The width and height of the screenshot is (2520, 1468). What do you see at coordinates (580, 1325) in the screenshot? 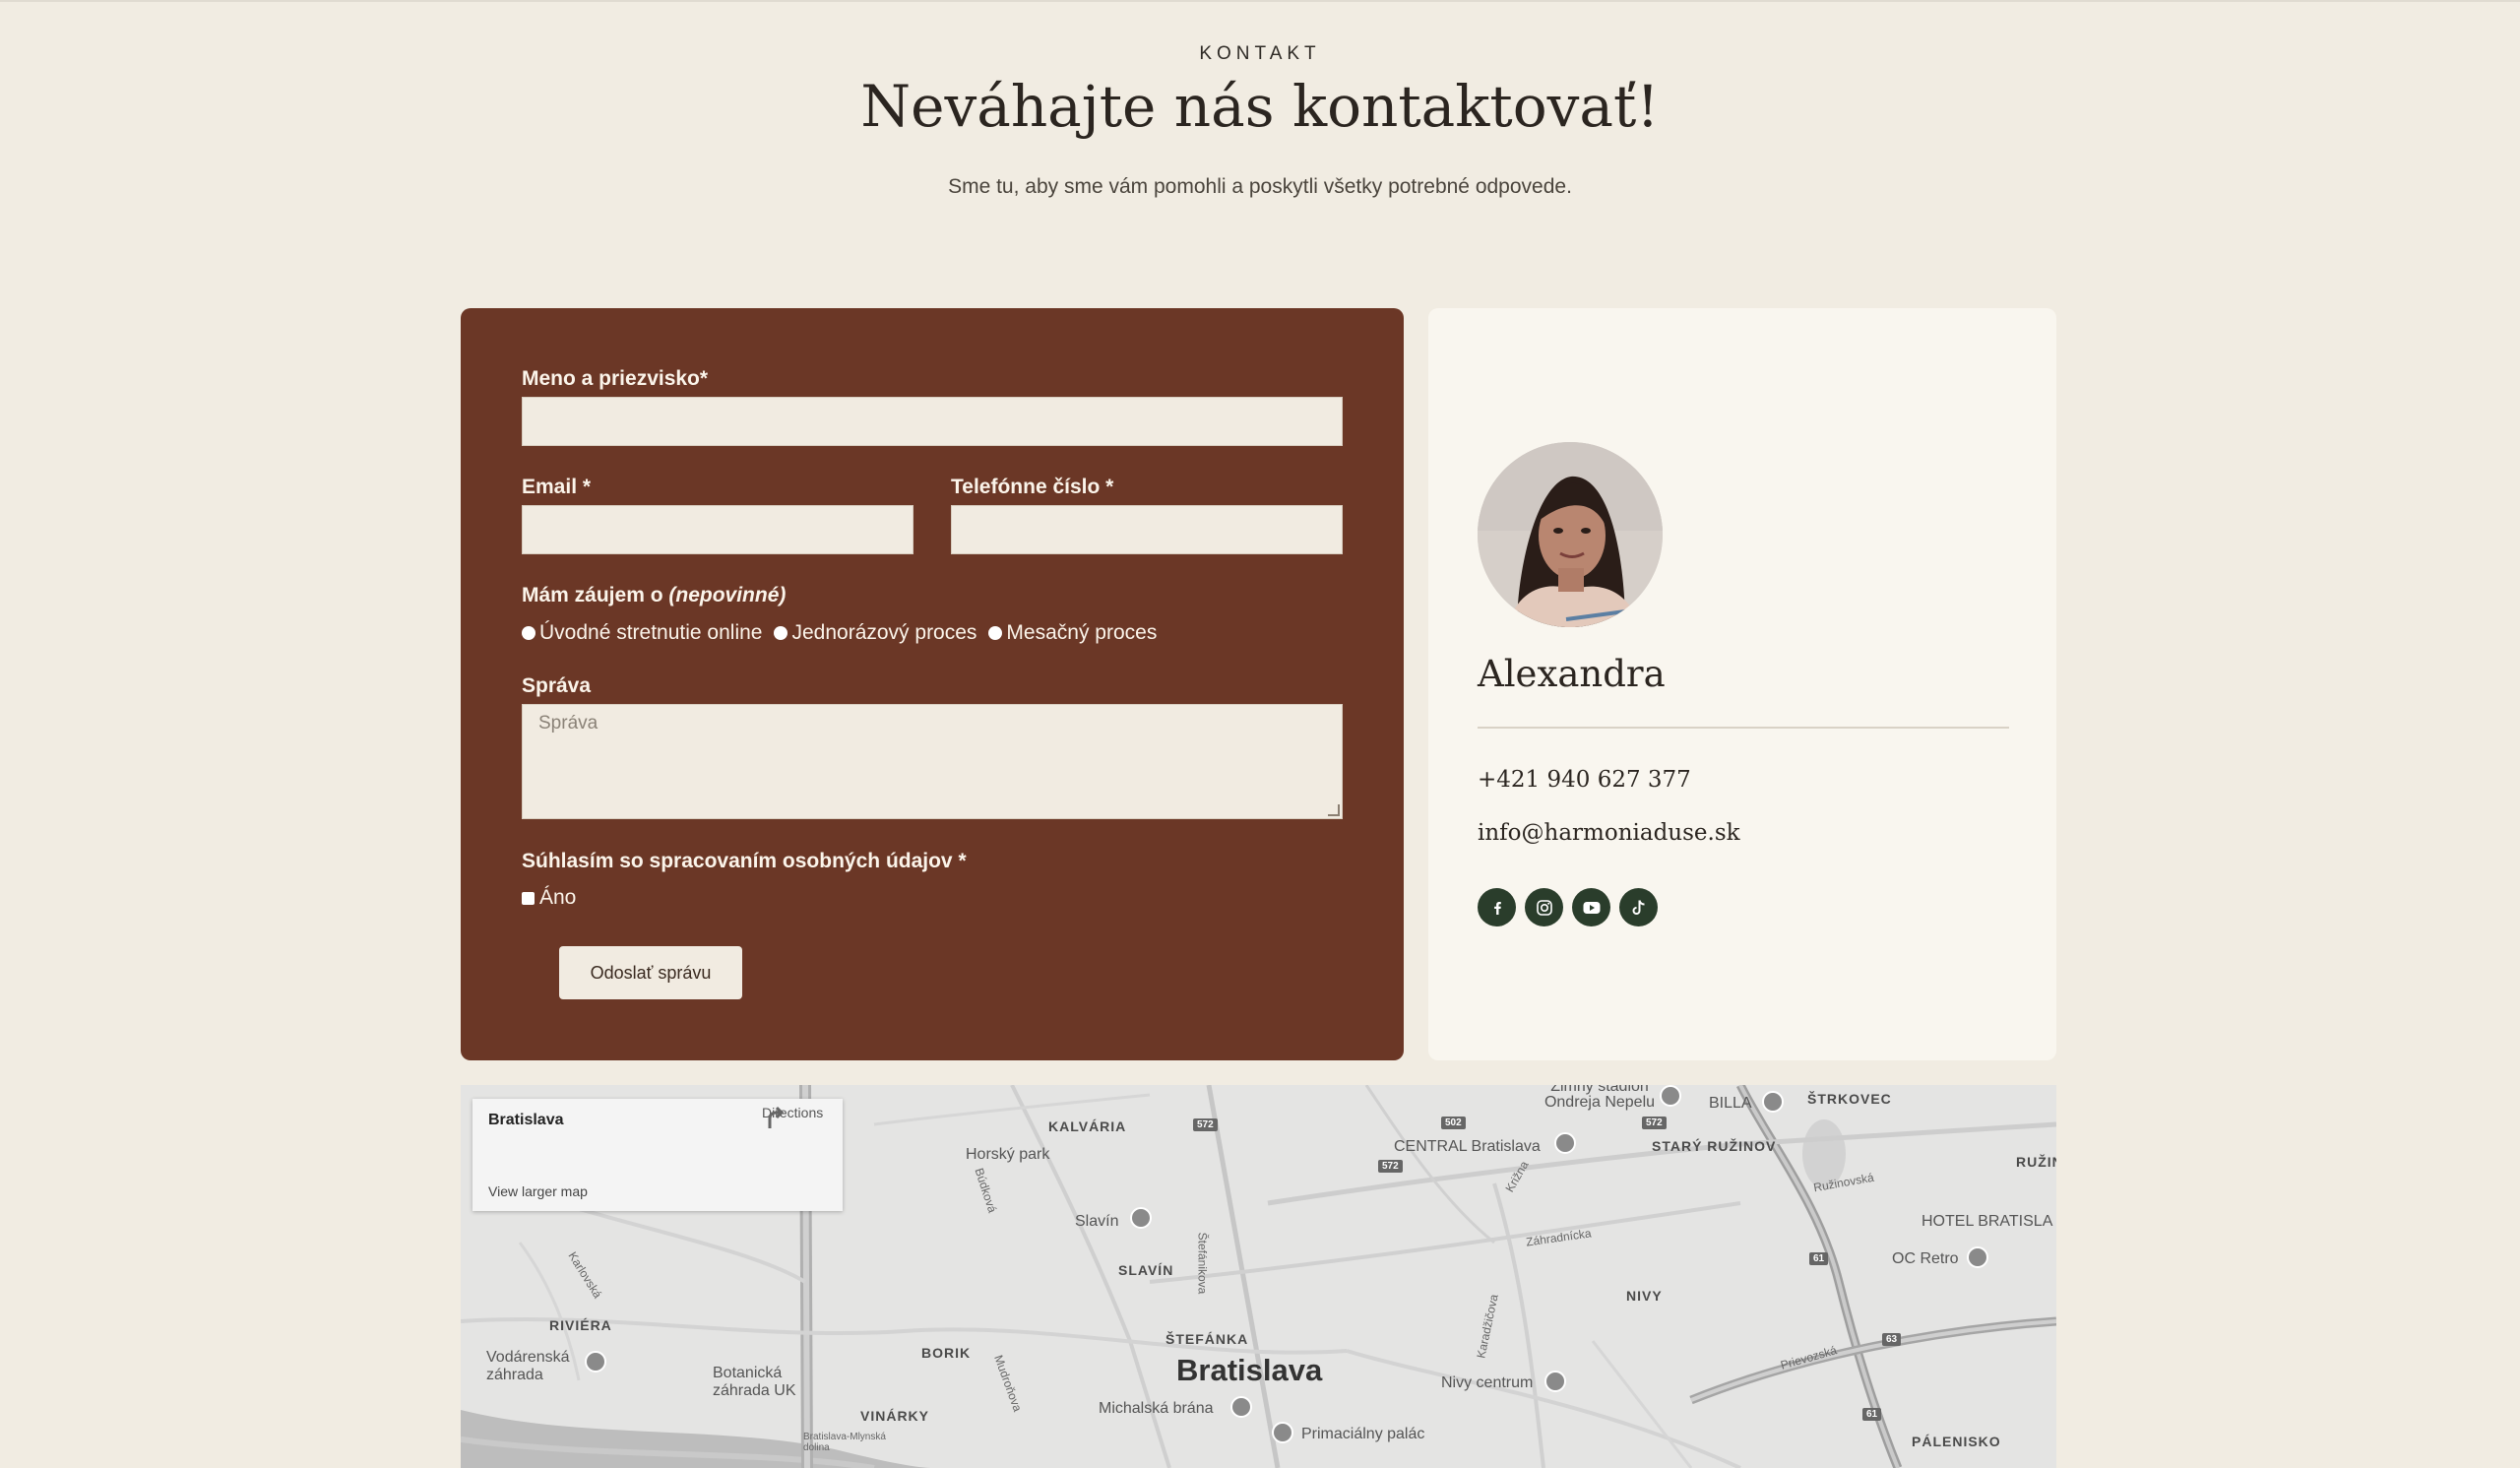
I see `district-label: RIVIÉRA` at bounding box center [580, 1325].